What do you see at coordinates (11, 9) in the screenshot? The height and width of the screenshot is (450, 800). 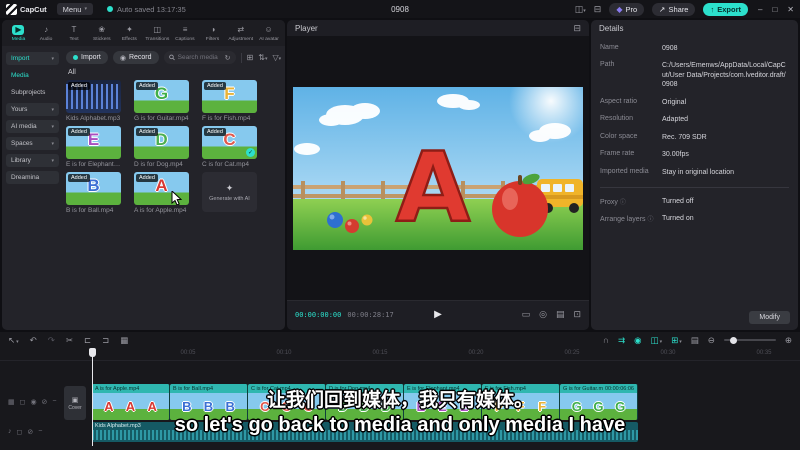 I see `capcut-logo-icon` at bounding box center [11, 9].